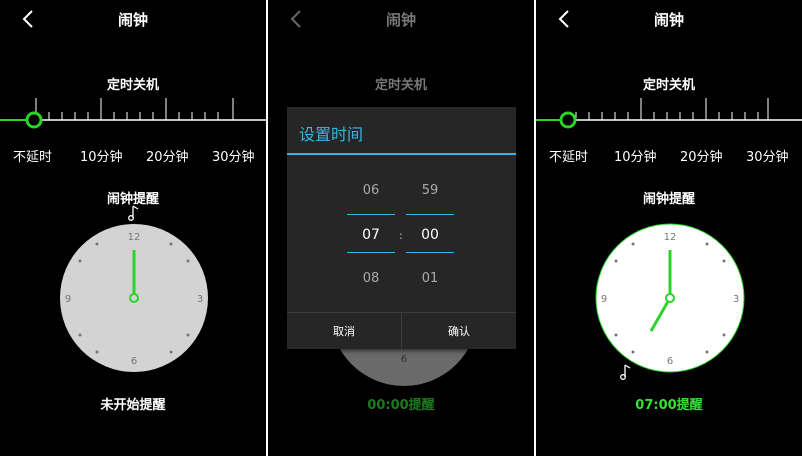 The width and height of the screenshot is (802, 456). I want to click on alarm-status: 07:00提醒, so click(669, 405).